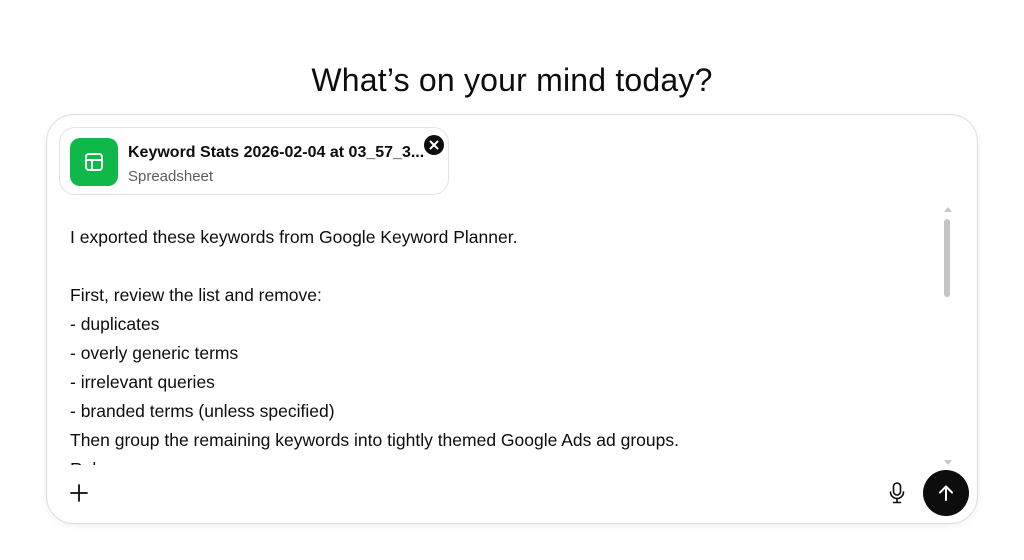 This screenshot has width=1024, height=560. I want to click on prompt-line, so click(500, 266).